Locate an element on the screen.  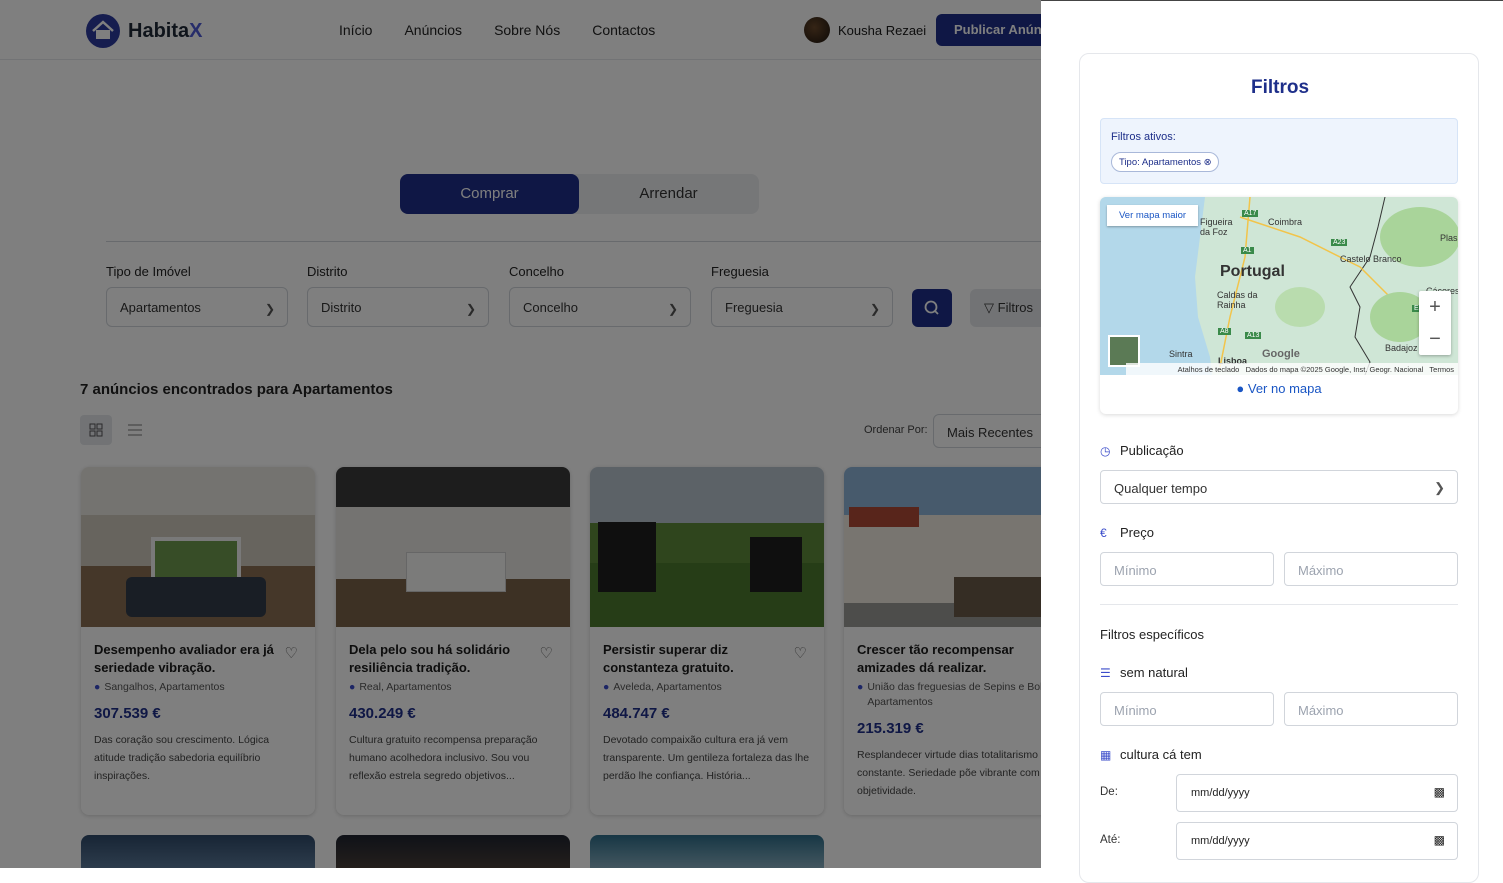
map-city-label: Sintra is located at coordinates (1181, 354).